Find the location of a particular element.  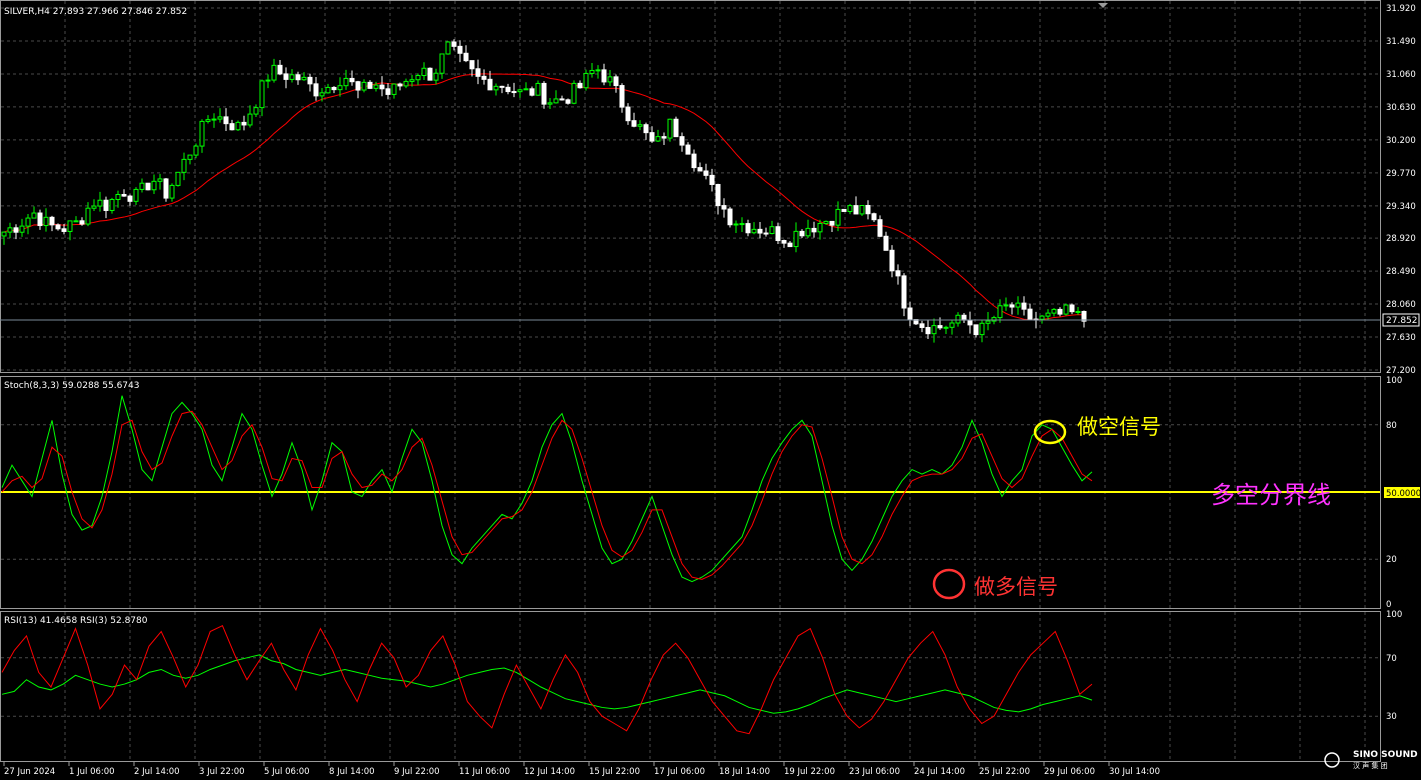

long-signal-label: 做多信号 is located at coordinates (1016, 587).